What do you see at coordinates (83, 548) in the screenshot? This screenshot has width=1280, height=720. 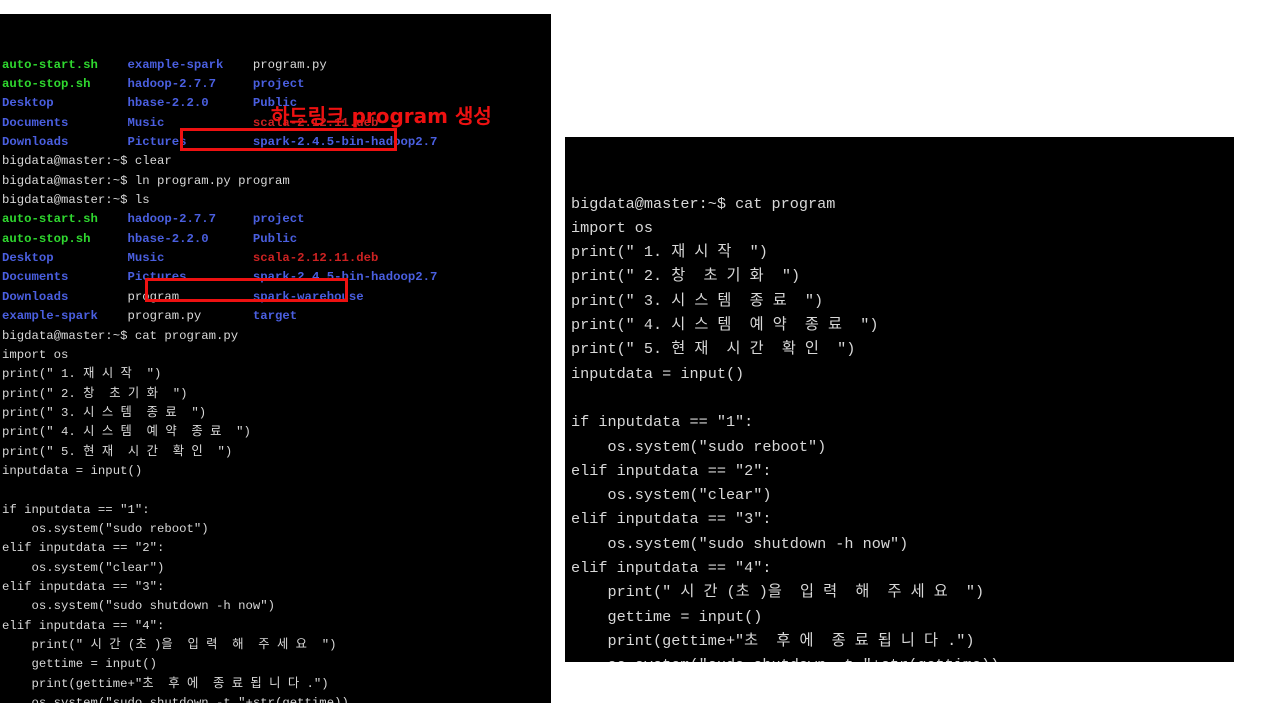 I see `left-code-10: elif inputdata == "2":` at bounding box center [83, 548].